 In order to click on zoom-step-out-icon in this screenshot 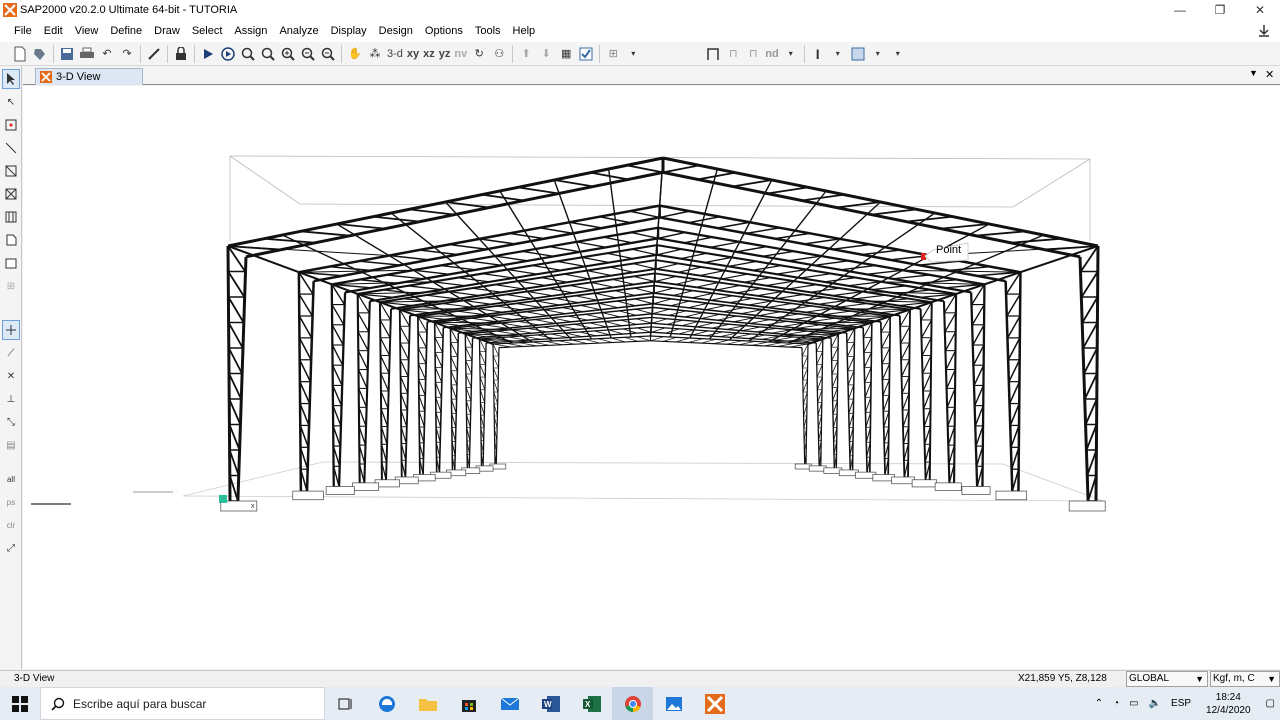, I will do `click(328, 54)`.